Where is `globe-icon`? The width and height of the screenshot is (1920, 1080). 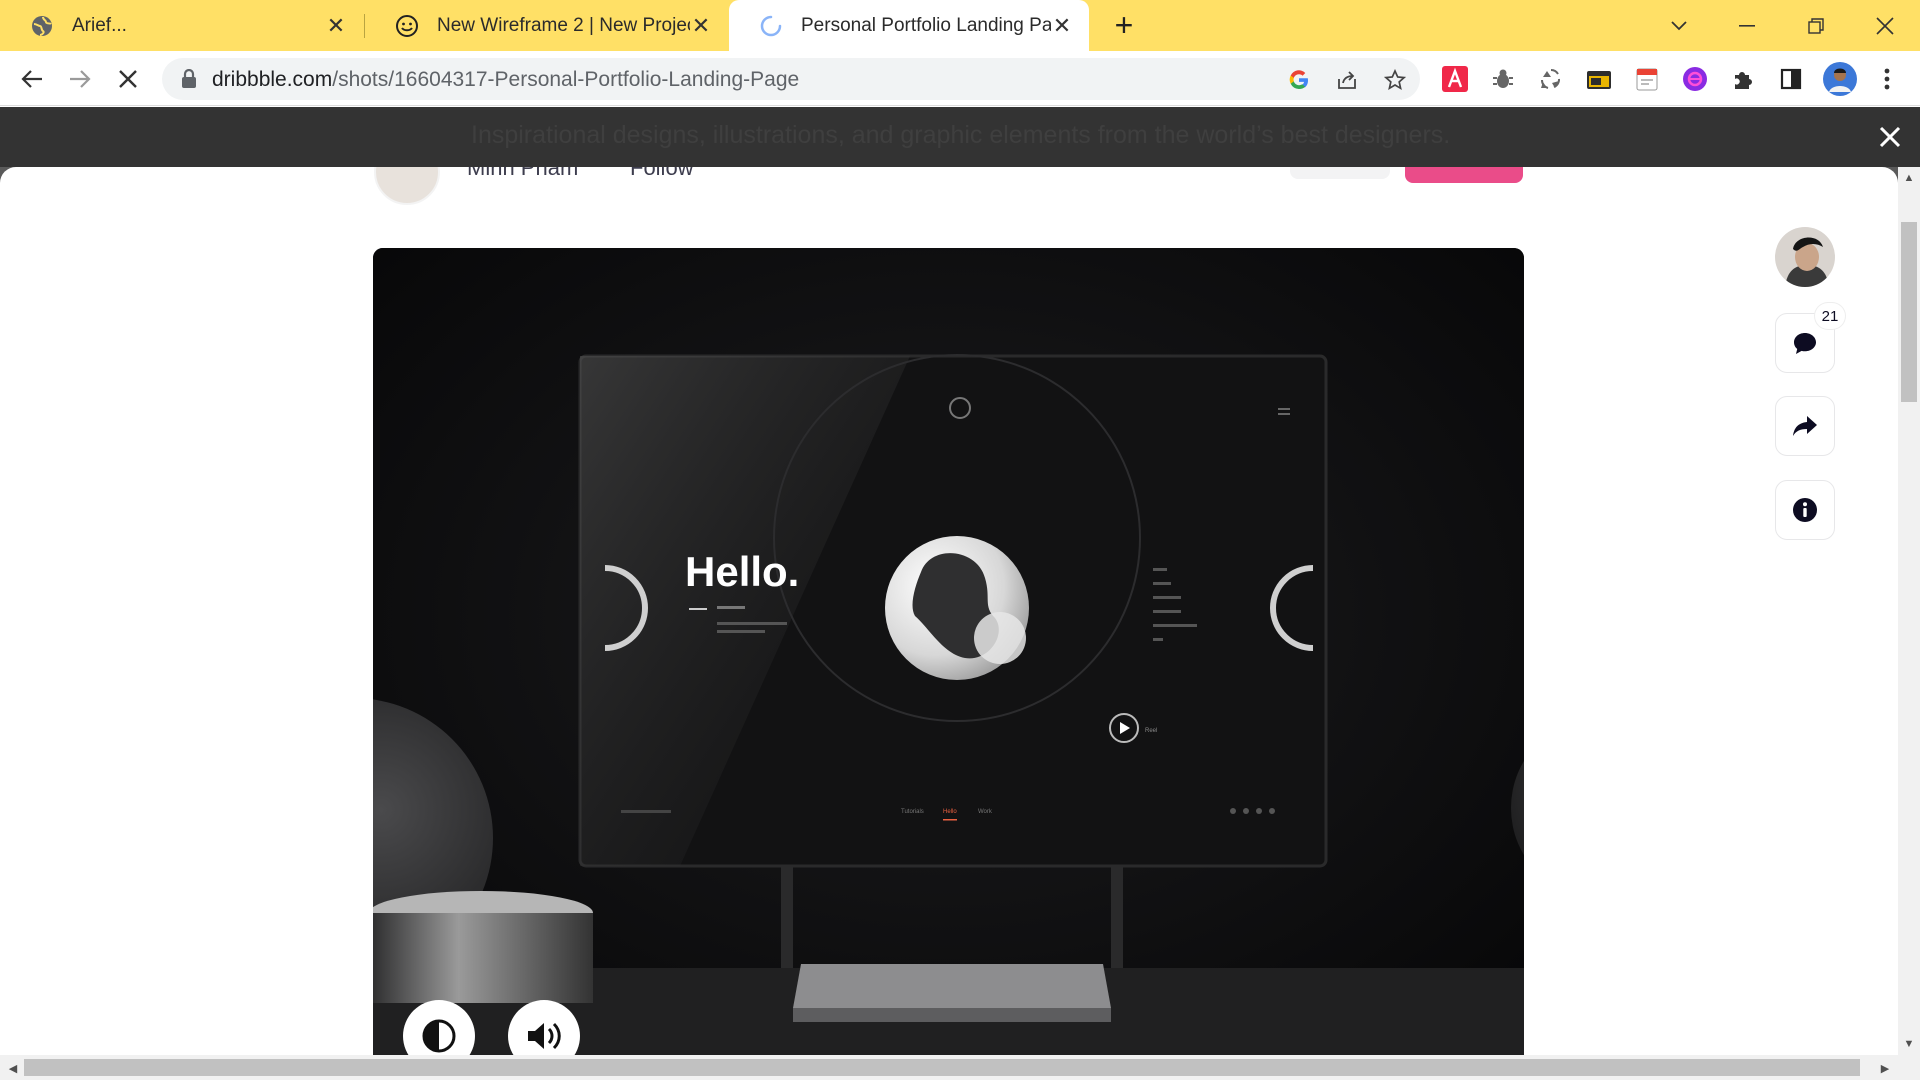 globe-icon is located at coordinates (42, 26).